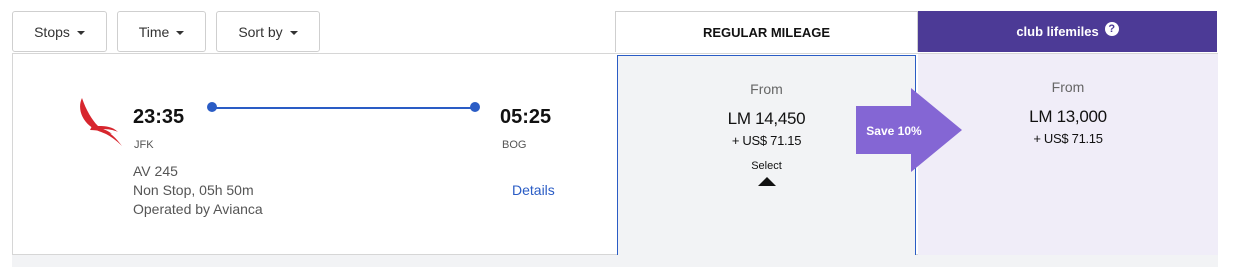  I want to click on stops-duration: Non Stop, 05h 50m, so click(193, 190).